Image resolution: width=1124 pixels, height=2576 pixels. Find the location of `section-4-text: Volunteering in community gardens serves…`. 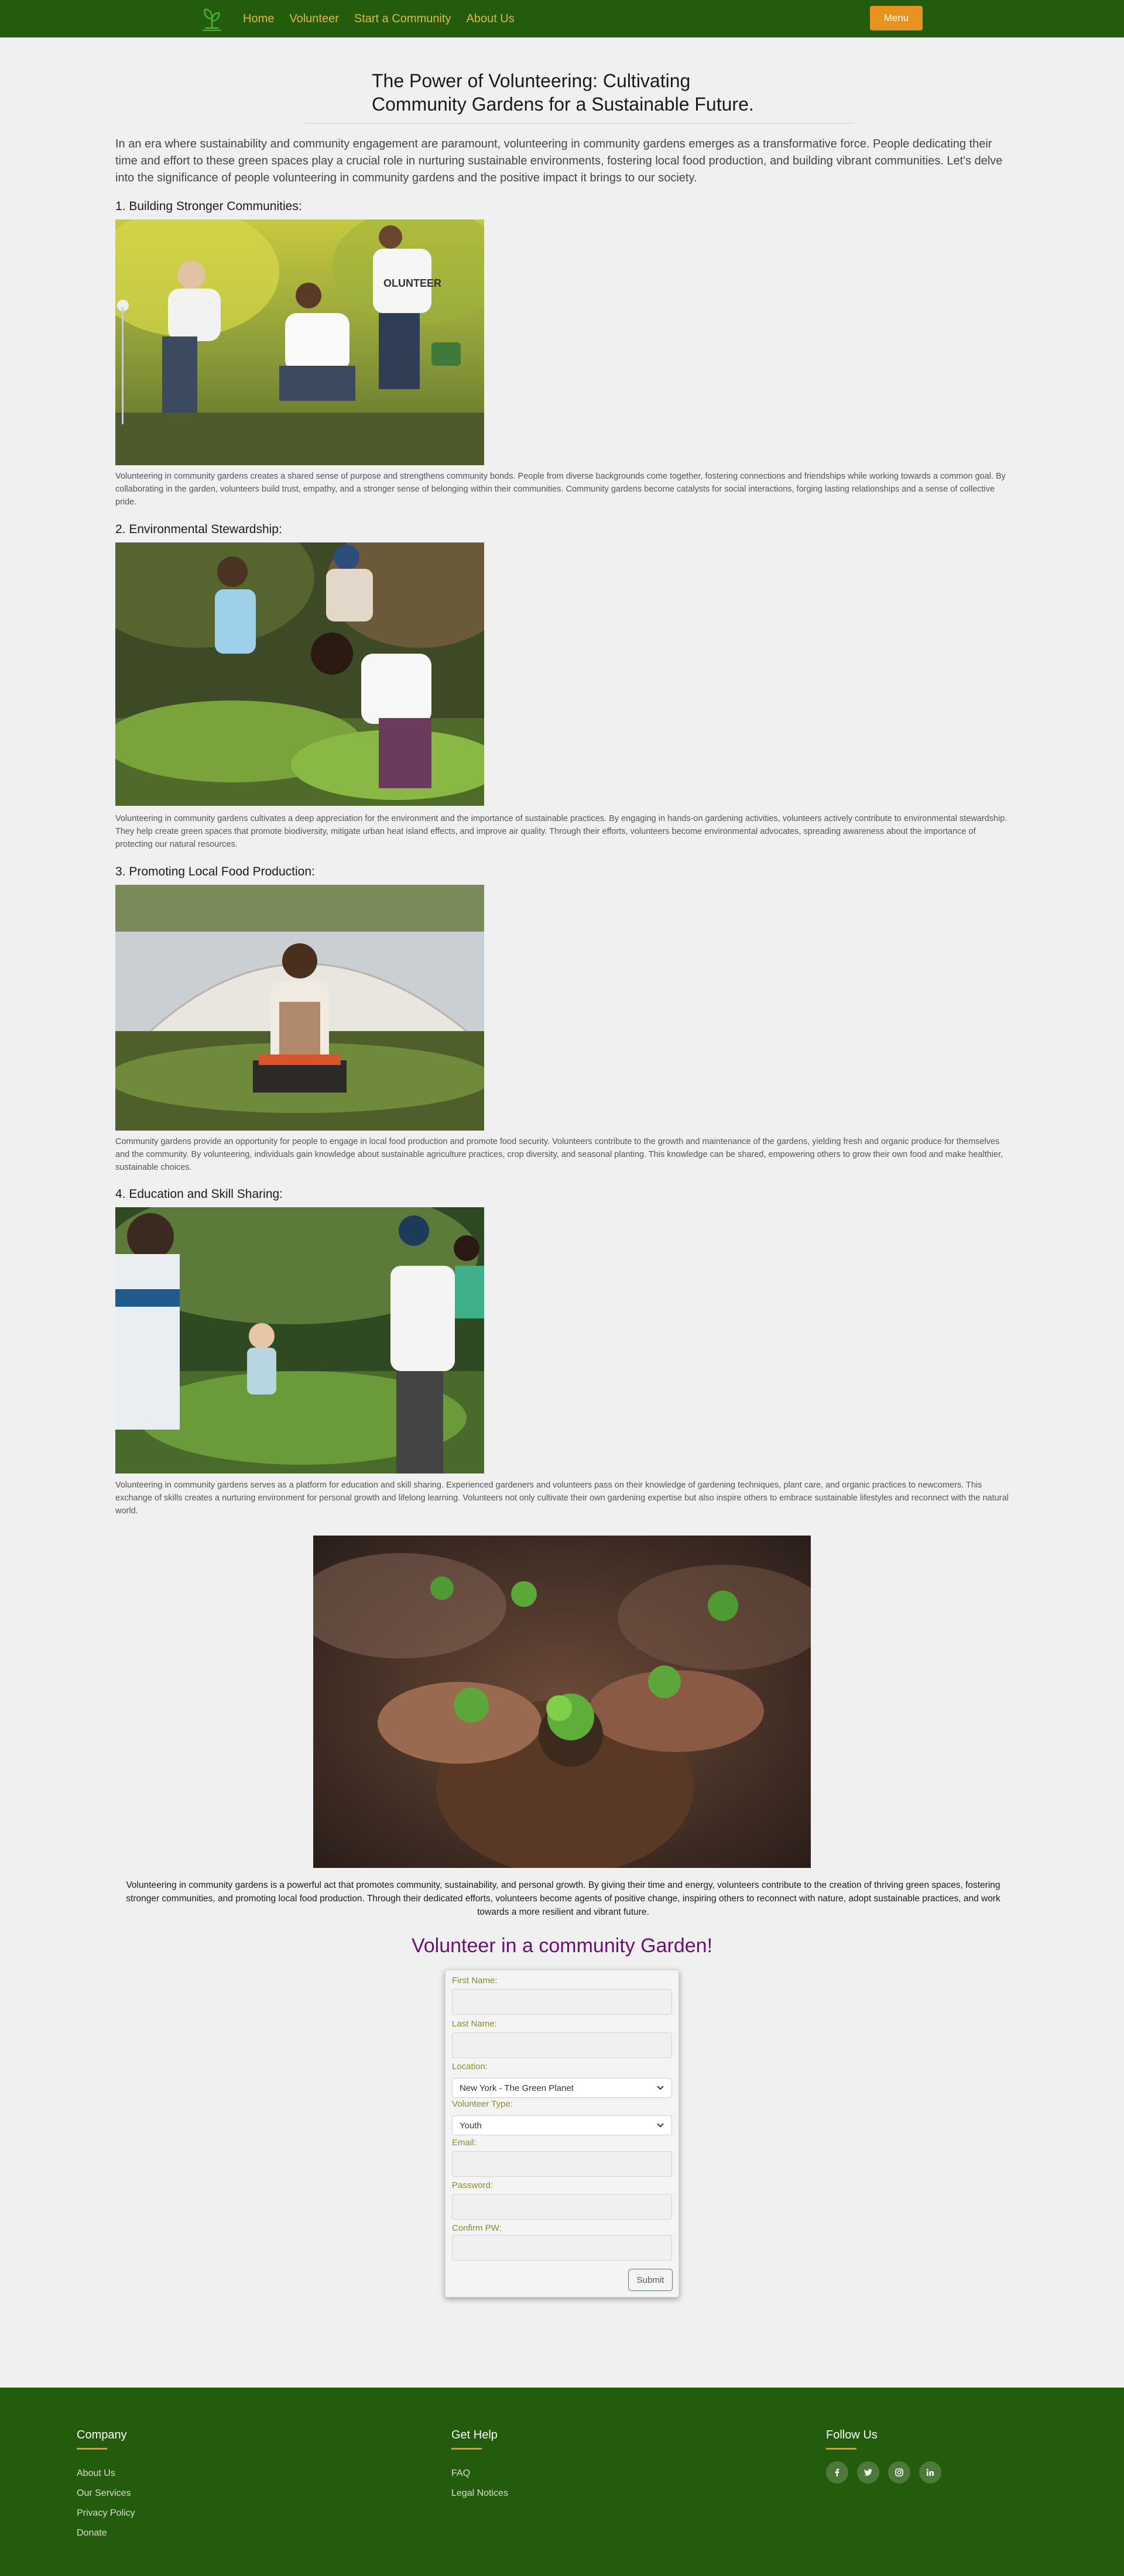

section-4-text: Volunteering in community gardens serves… is located at coordinates (562, 1499).